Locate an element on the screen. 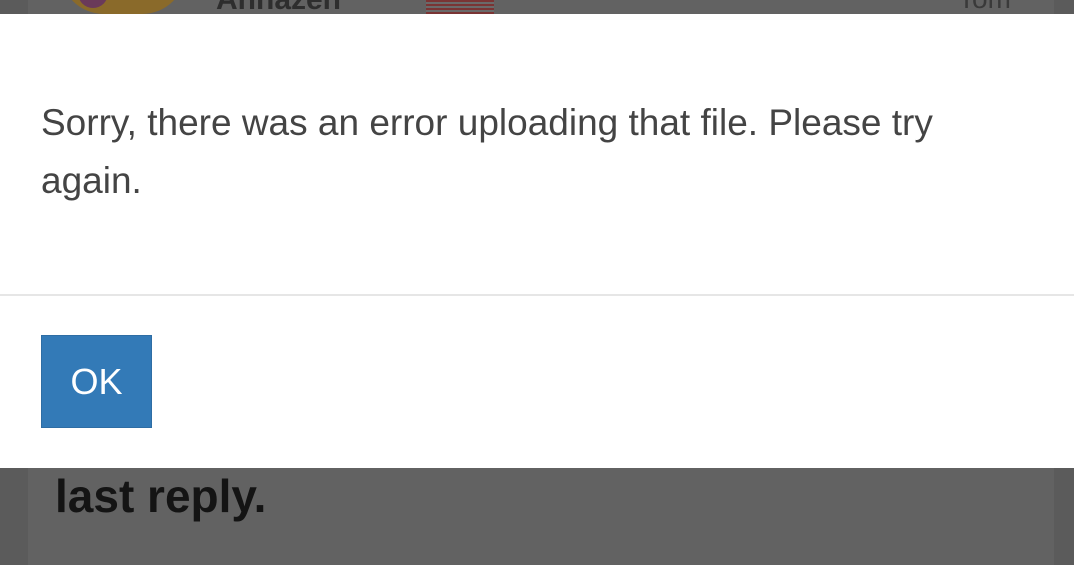 This screenshot has height=565, width=1074. post-meta: Tom is located at coordinates (984, 6).